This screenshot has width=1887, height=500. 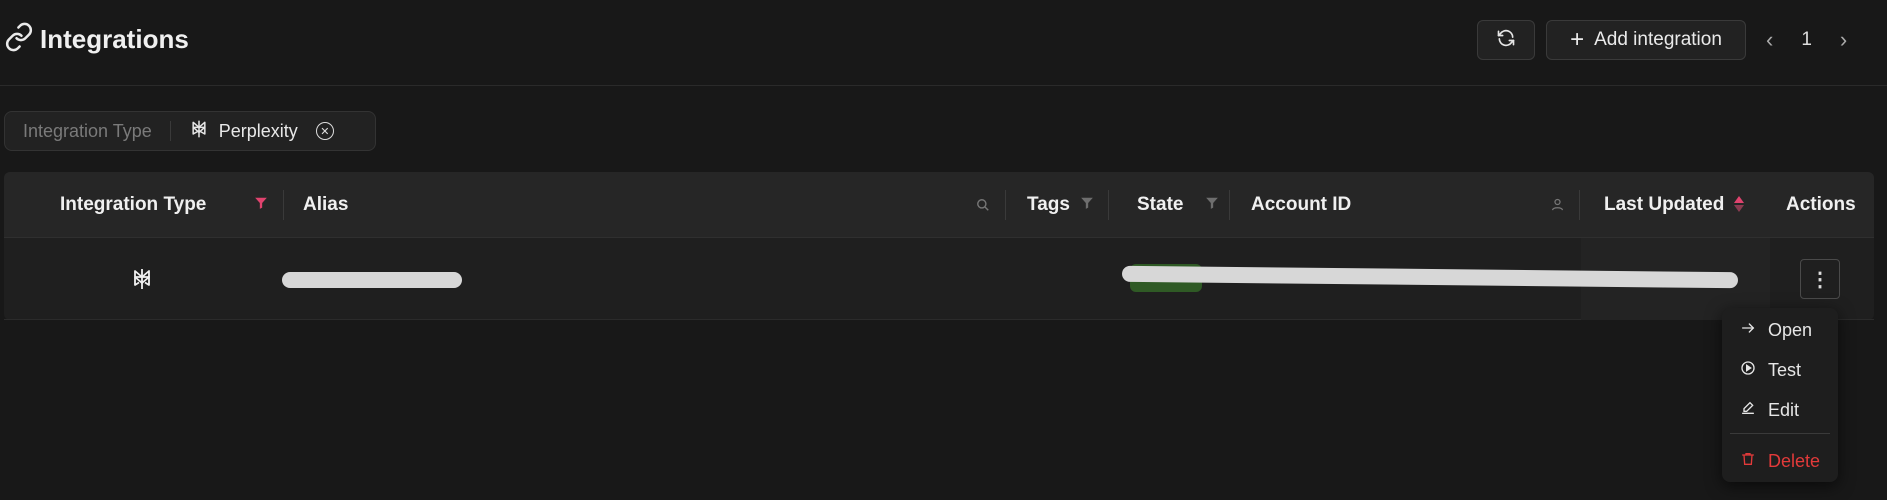 I want to click on menu-item-edit: Edit, so click(x=1780, y=410).